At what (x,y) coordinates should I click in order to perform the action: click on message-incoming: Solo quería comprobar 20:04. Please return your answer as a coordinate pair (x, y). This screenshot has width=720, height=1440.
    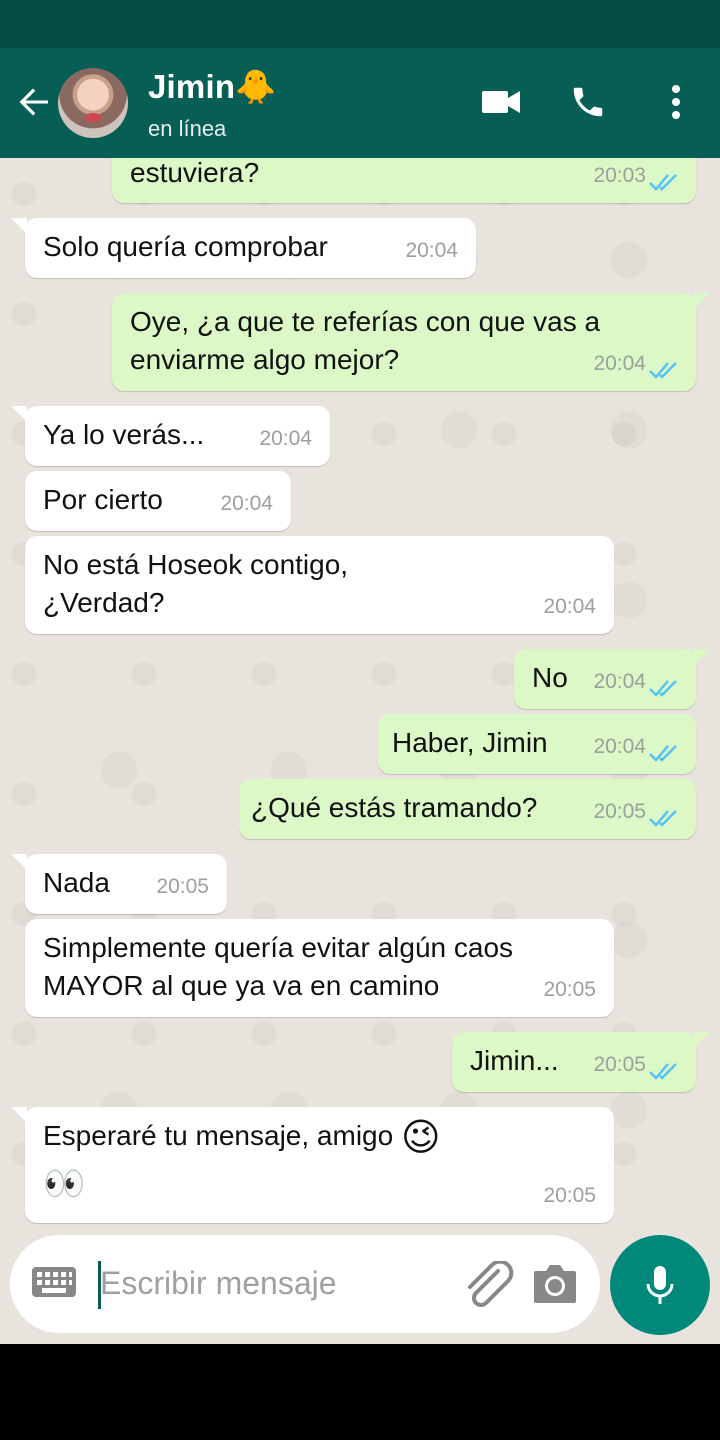
    Looking at the image, I should click on (243, 248).